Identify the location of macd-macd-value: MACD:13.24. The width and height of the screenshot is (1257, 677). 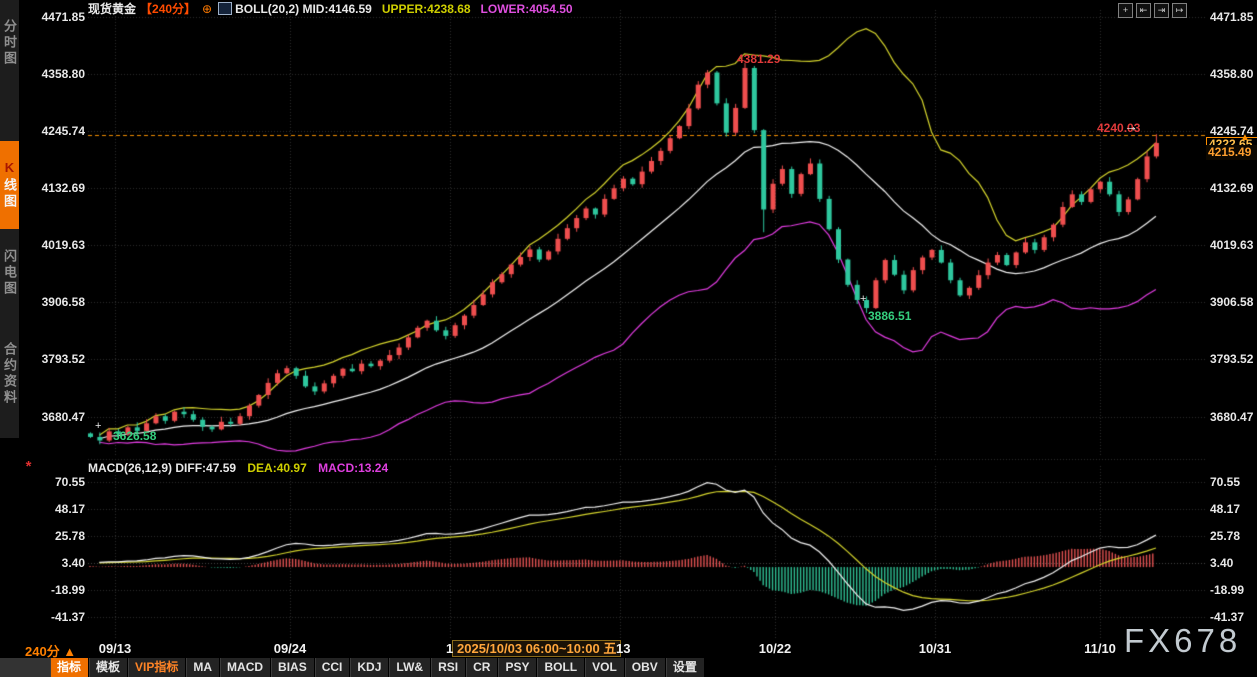
(353, 468).